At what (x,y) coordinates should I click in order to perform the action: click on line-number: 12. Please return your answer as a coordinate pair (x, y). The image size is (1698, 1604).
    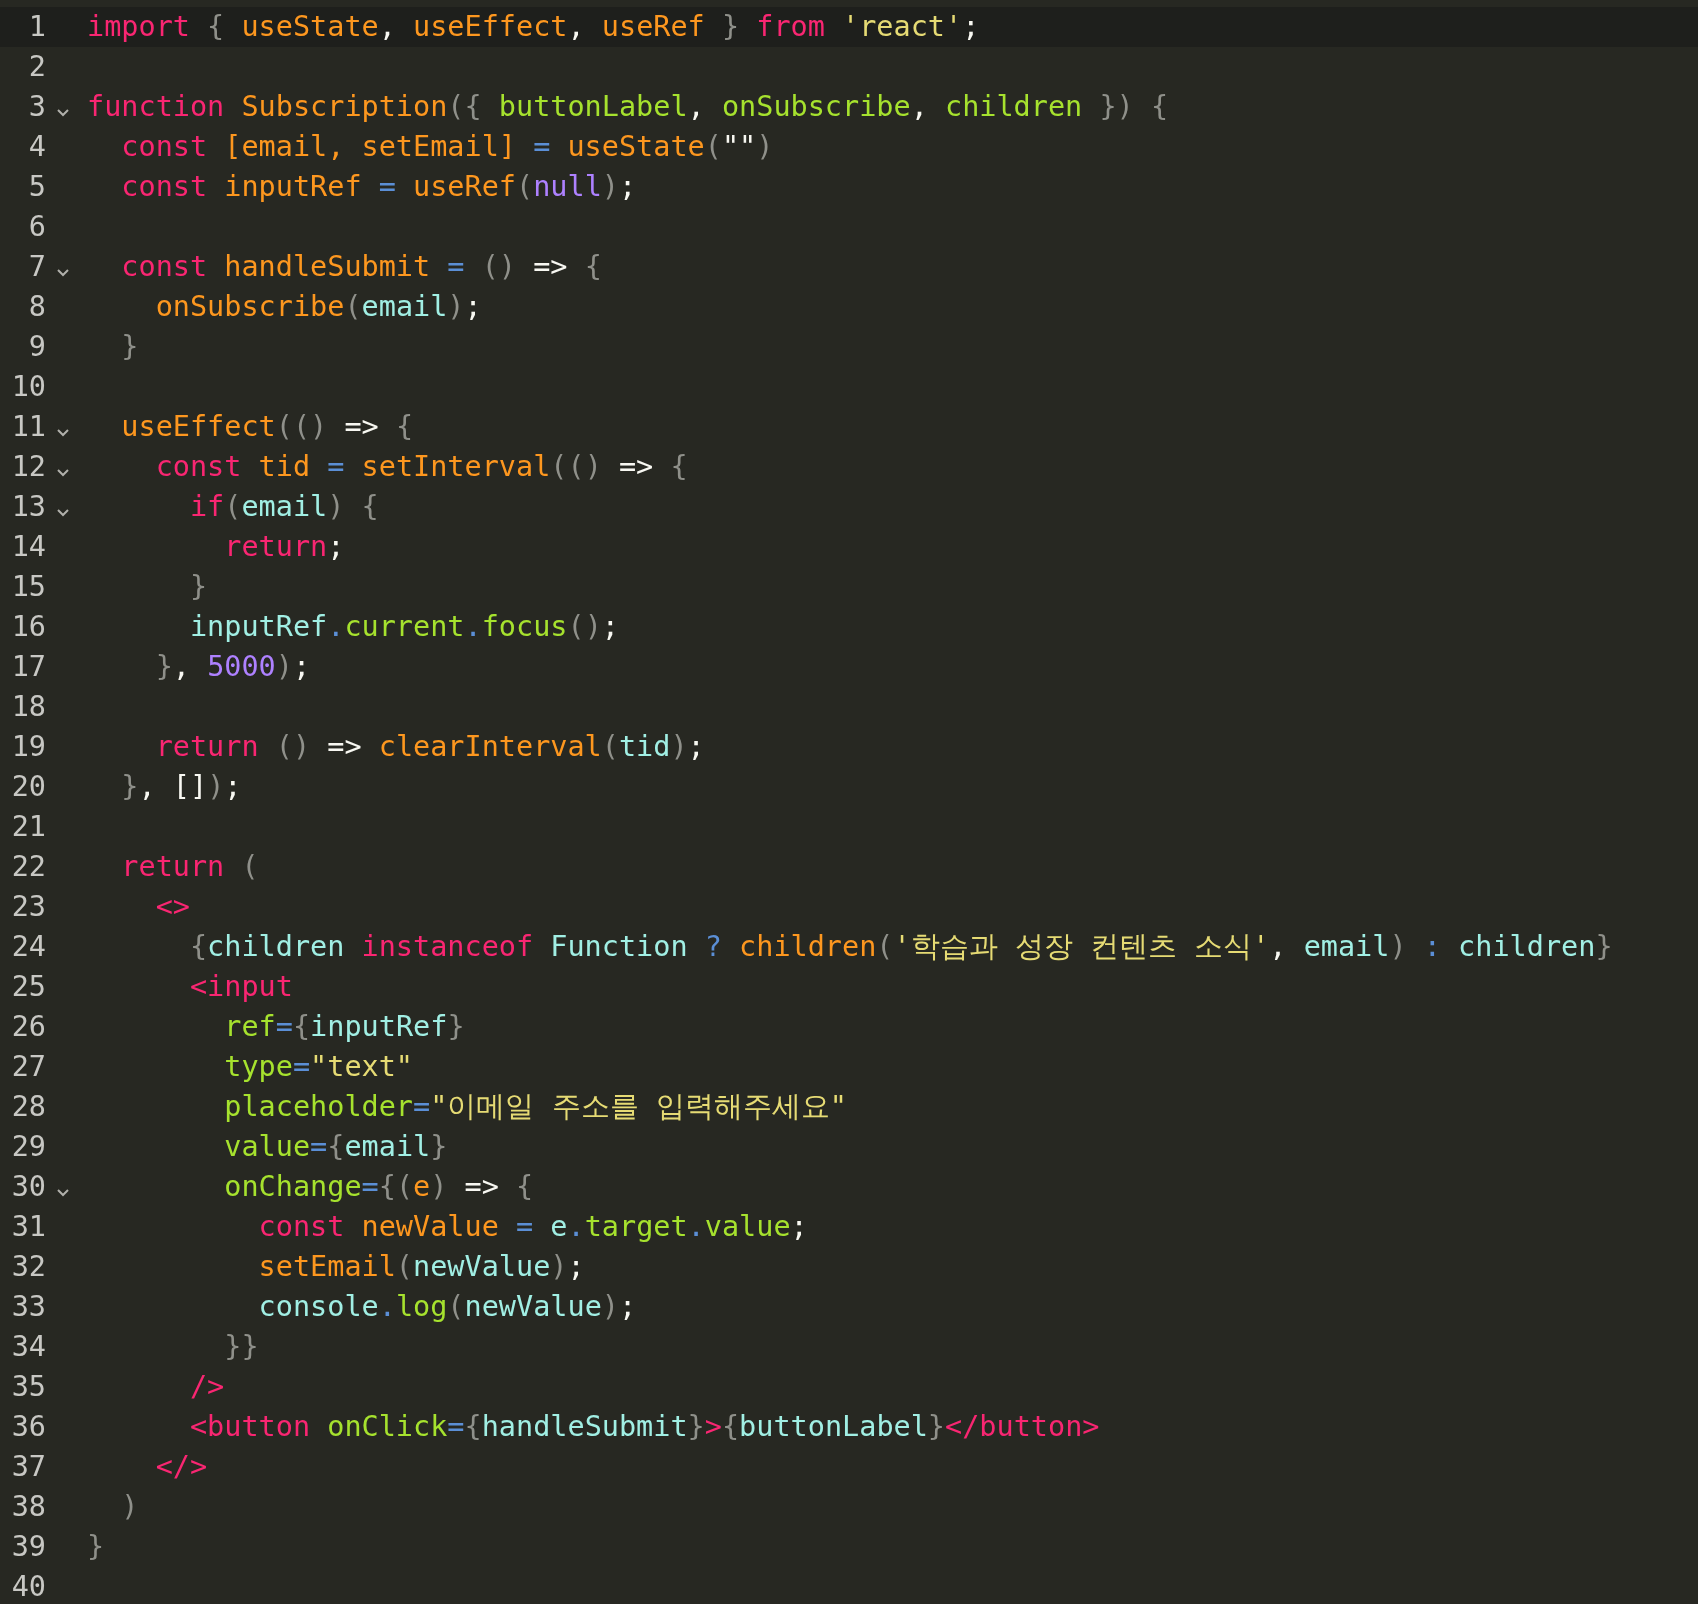
    Looking at the image, I should click on (28, 467).